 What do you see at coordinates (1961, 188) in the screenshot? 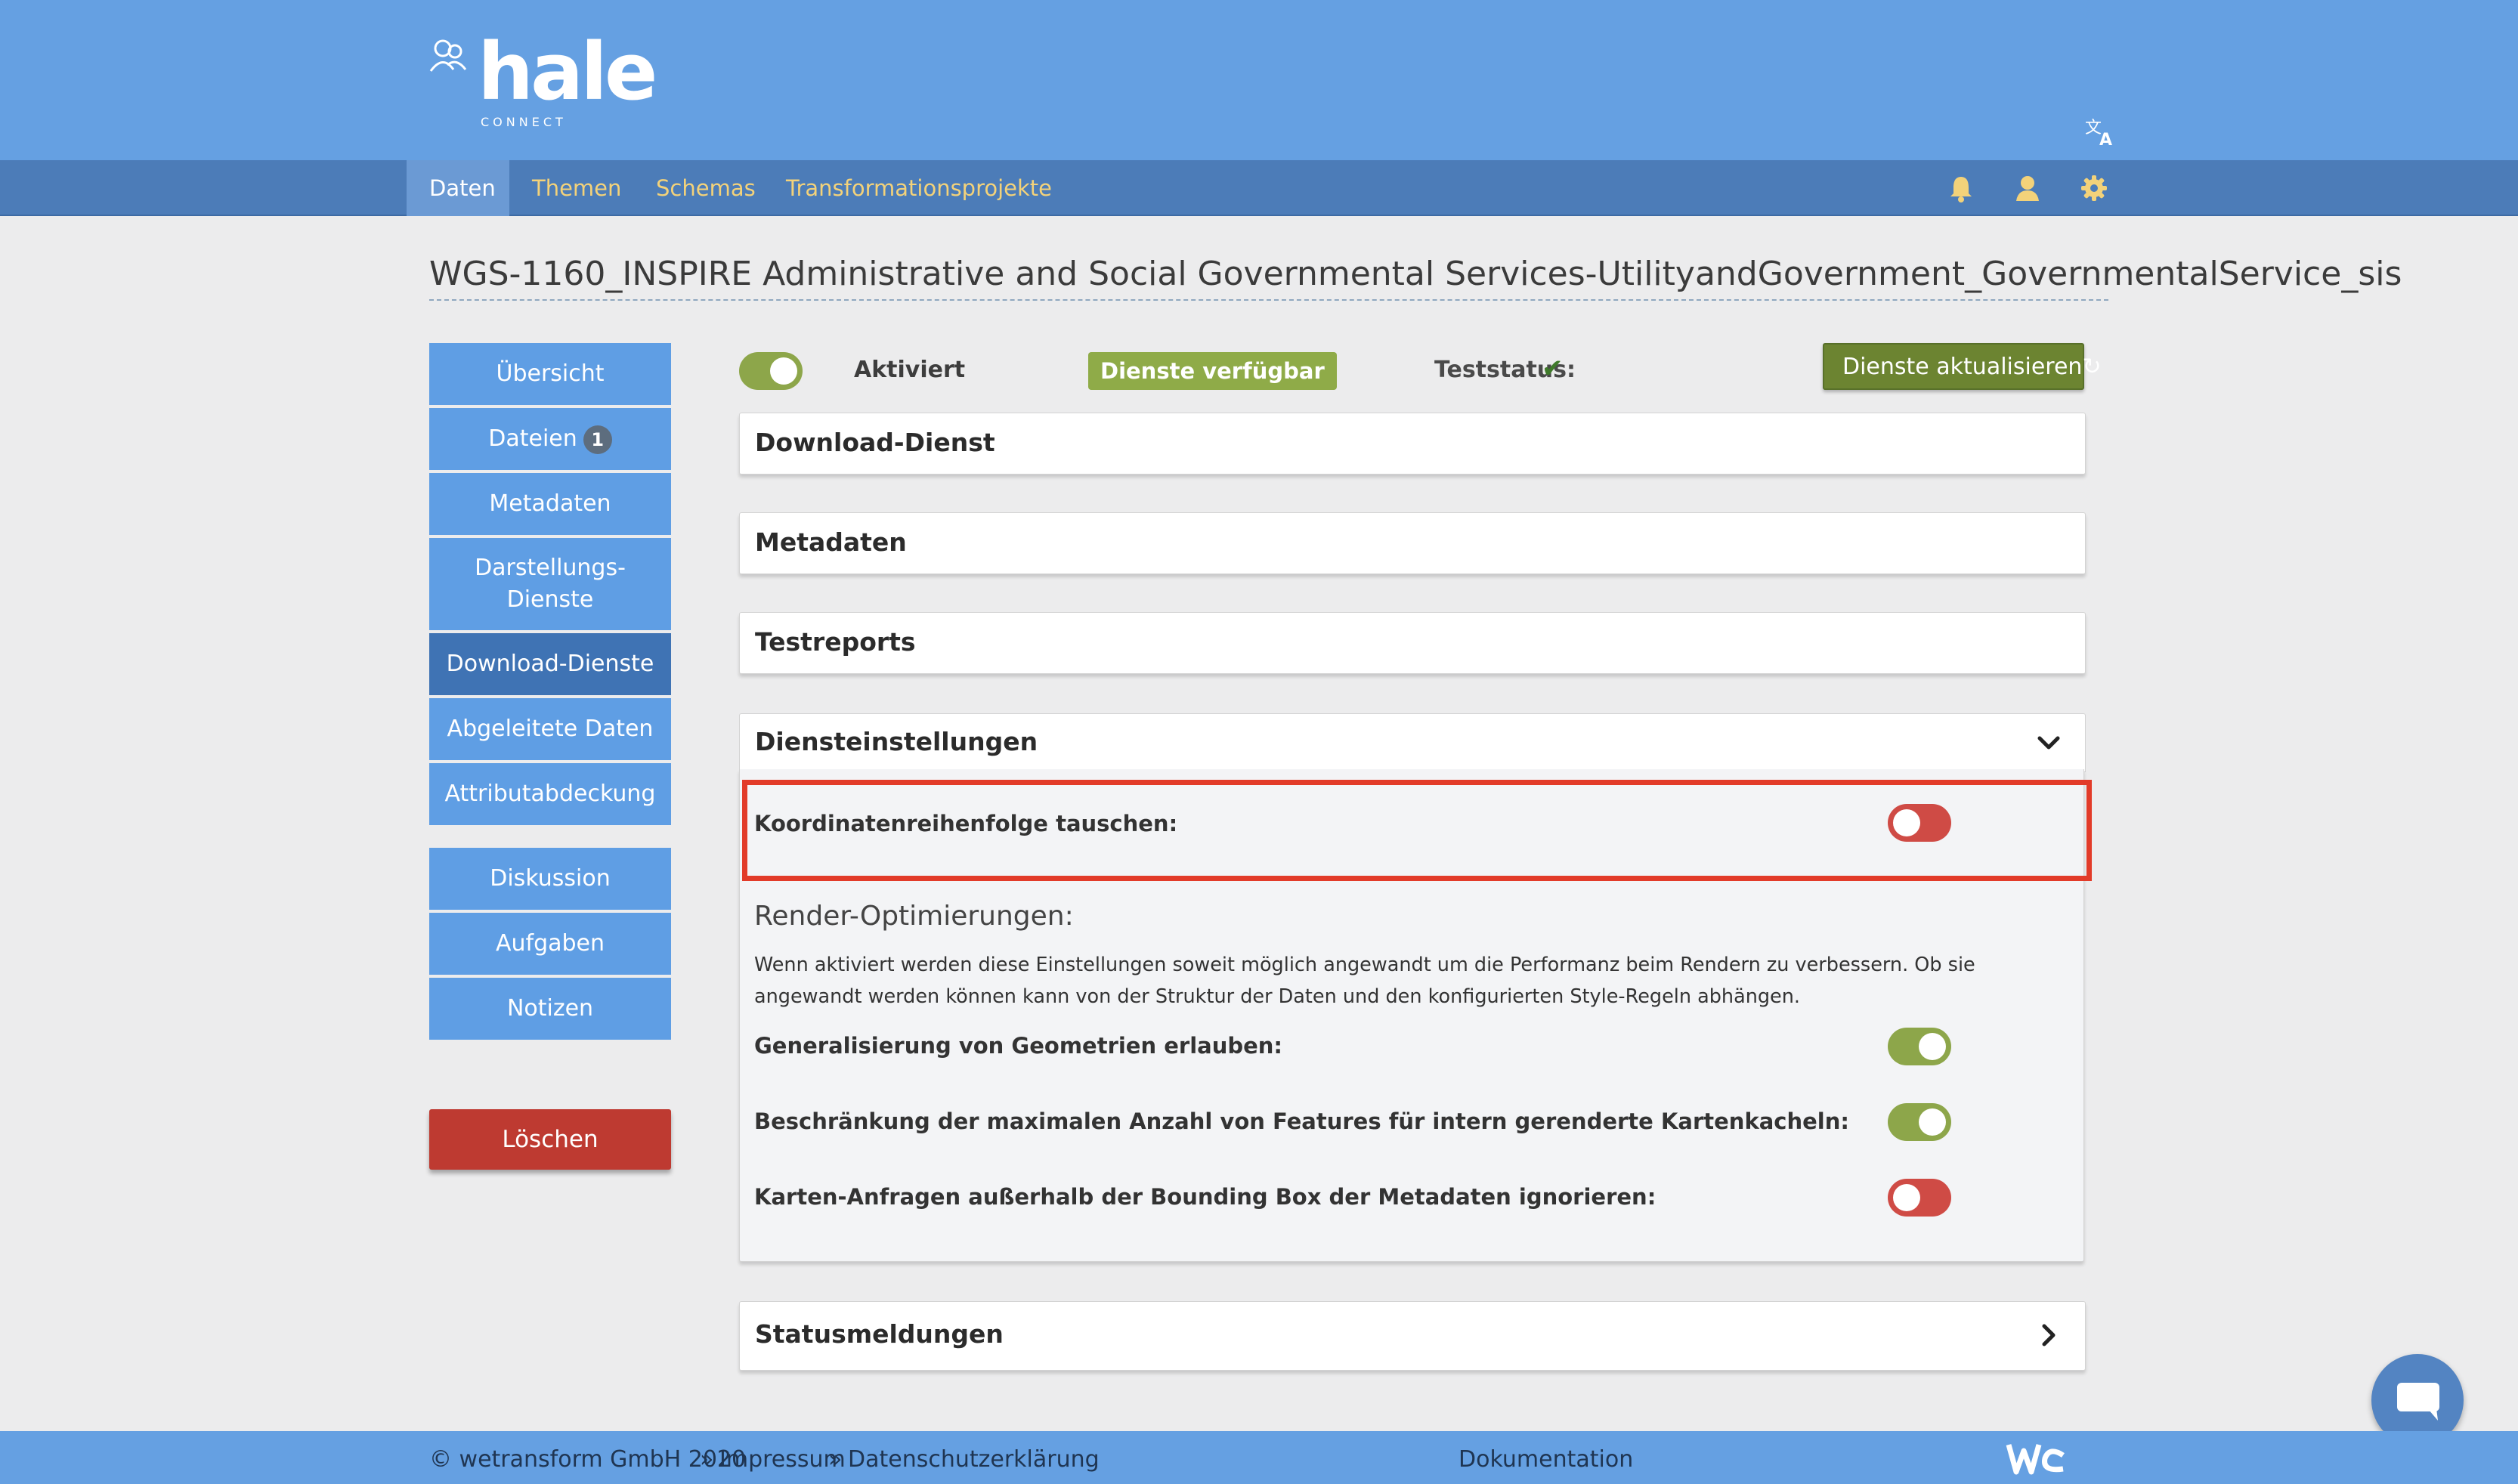
I see `bell-icon` at bounding box center [1961, 188].